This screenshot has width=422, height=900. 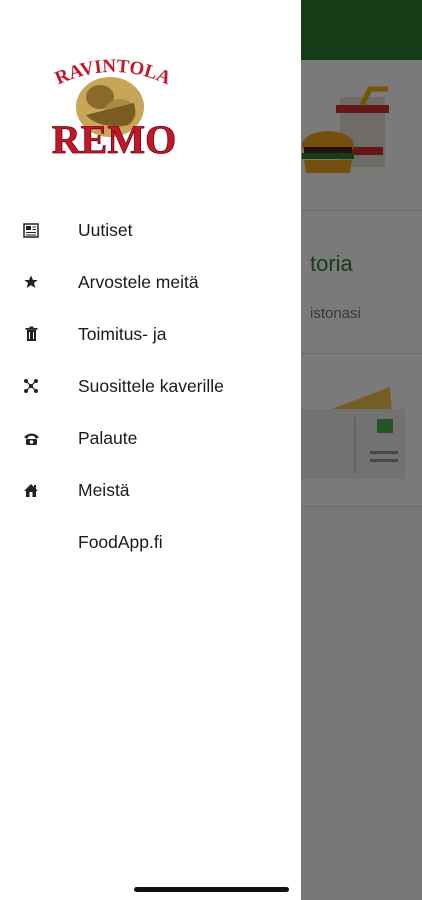 I want to click on menu-label-foodapp: FoodApp.fi, so click(x=120, y=541).